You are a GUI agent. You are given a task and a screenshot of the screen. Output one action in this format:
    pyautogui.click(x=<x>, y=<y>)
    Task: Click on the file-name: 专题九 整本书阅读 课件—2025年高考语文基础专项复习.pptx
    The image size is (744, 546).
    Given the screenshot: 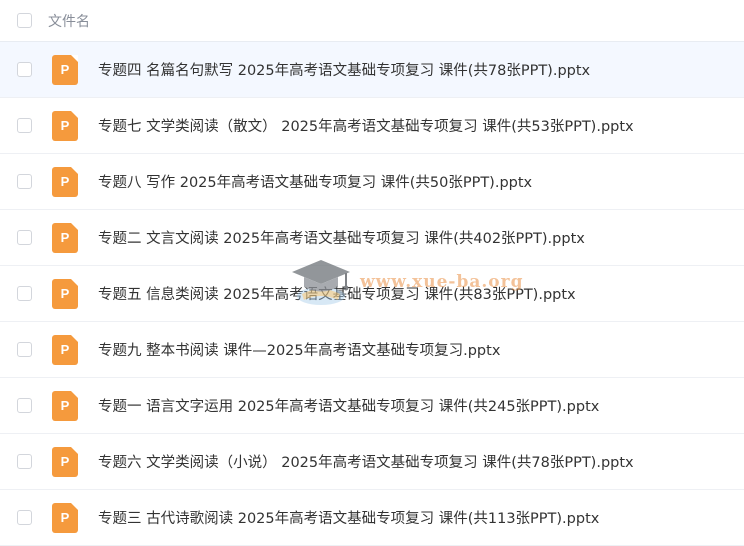 What is the action you would take?
    pyautogui.click(x=299, y=349)
    